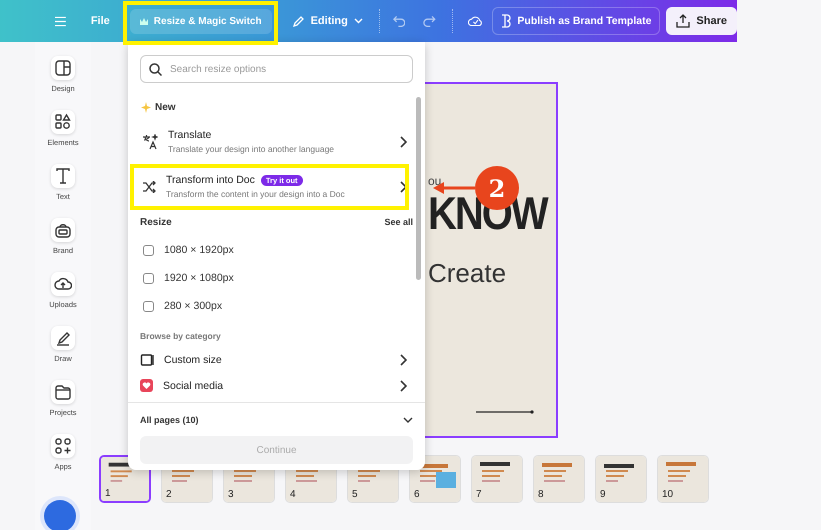 The height and width of the screenshot is (530, 821). Describe the element at coordinates (668, 494) in the screenshot. I see `page-number: 10` at that location.